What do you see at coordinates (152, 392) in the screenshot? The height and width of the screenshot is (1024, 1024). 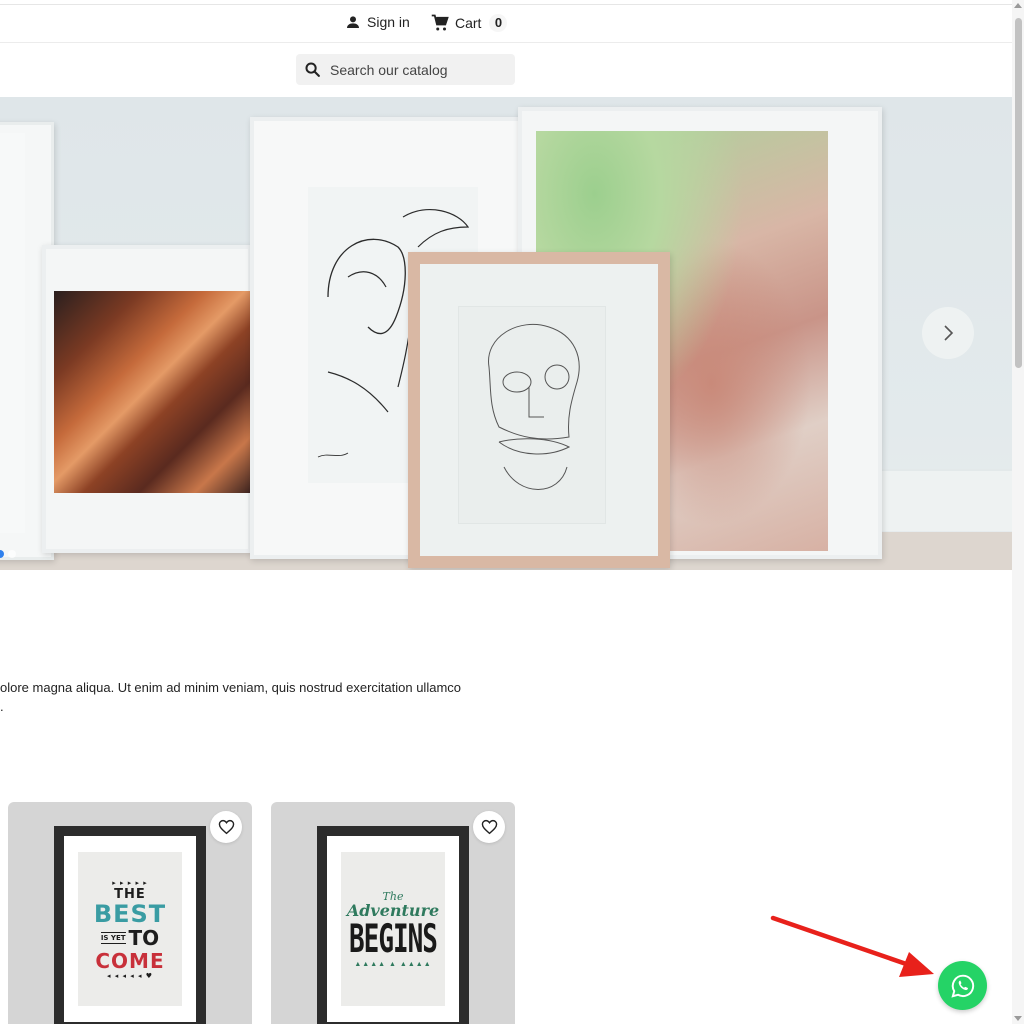 I see `canyon-photo` at bounding box center [152, 392].